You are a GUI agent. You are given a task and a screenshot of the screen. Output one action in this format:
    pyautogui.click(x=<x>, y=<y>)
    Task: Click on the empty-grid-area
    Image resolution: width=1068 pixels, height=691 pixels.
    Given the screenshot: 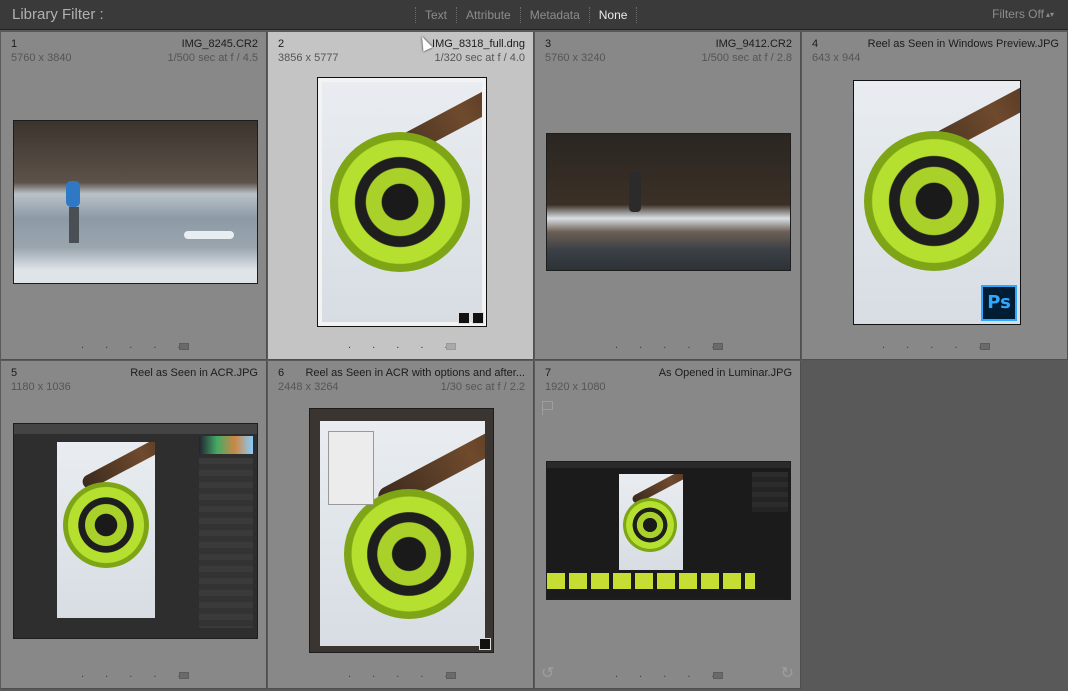 What is the action you would take?
    pyautogui.click(x=935, y=526)
    